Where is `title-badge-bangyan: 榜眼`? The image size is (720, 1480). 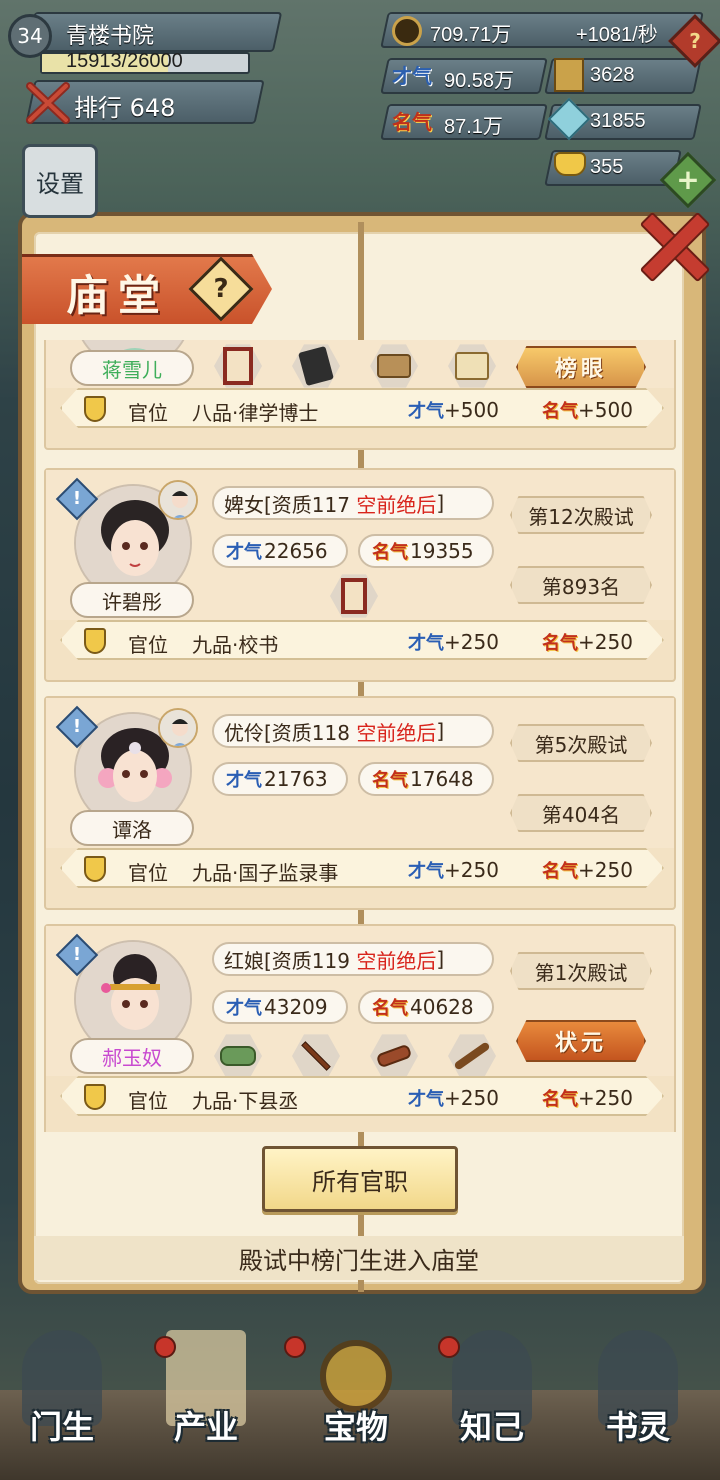 title-badge-bangyan: 榜眼 is located at coordinates (581, 367).